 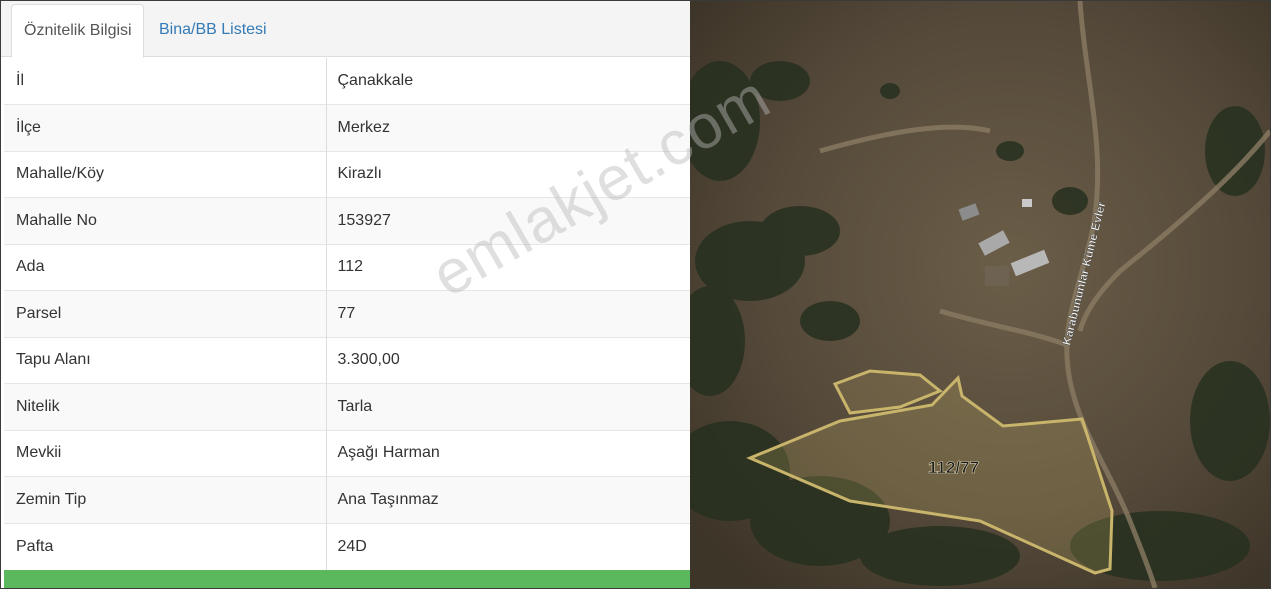 I want to click on table-row: Mevkii Aşağı Harman, so click(x=347, y=453).